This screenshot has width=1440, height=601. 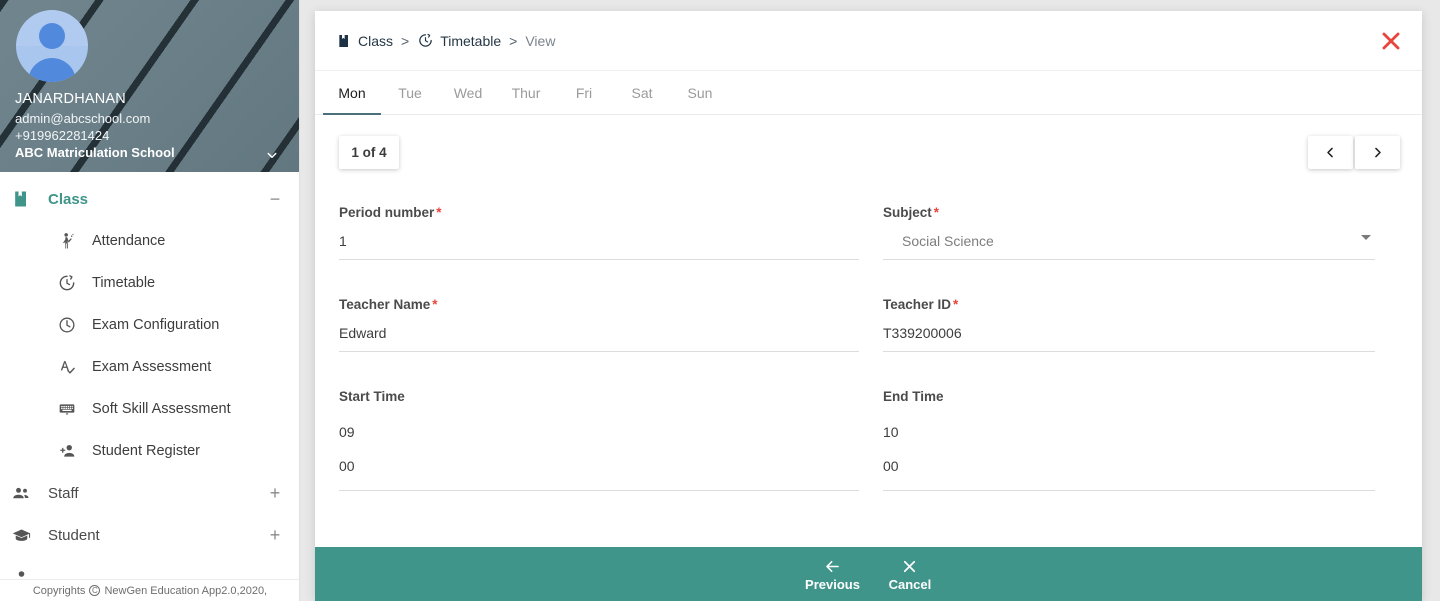 I want to click on end-time-hour: 10, so click(x=891, y=432).